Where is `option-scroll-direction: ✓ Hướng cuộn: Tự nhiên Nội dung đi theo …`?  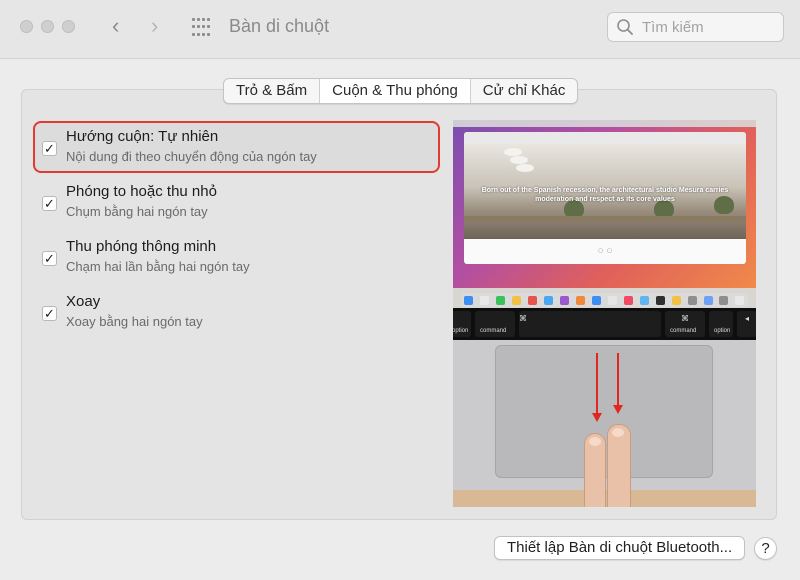
option-scroll-direction: ✓ Hướng cuộn: Tự nhiên Nội dung đi theo … is located at coordinates (236, 147).